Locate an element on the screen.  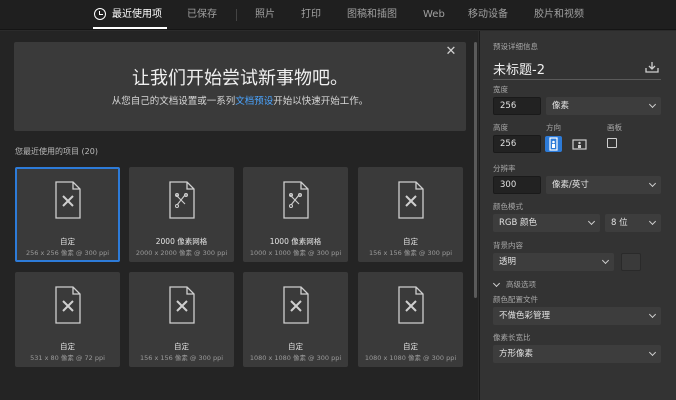
recent-item-size: 2000 x 2000 像素 @ 300 ppi is located at coordinates (181, 253).